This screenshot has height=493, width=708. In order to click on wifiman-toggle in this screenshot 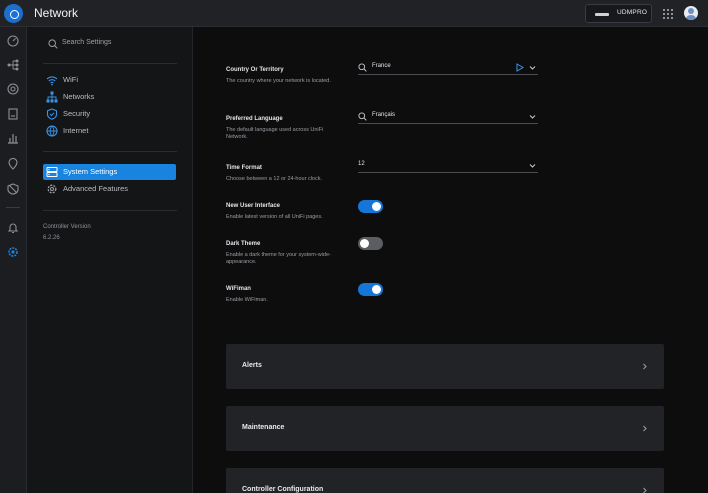, I will do `click(370, 289)`.